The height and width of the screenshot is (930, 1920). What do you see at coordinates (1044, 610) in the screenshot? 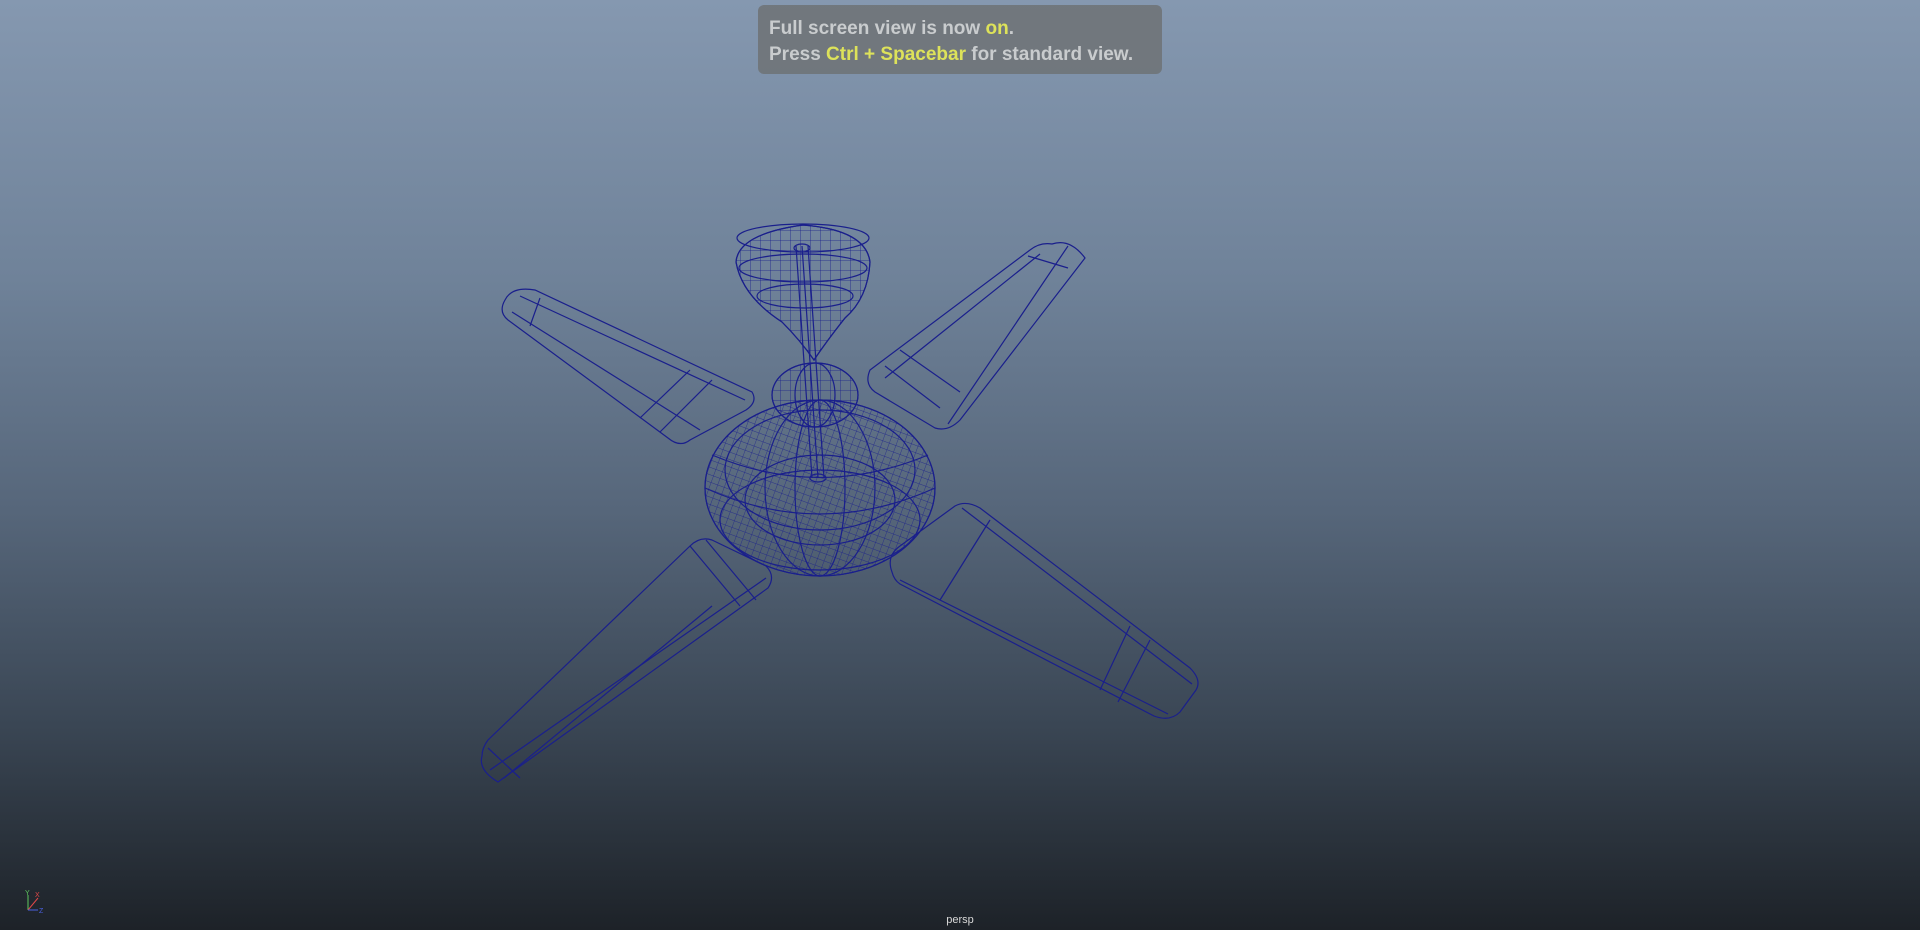
I see `fan-blade-lower-right` at bounding box center [1044, 610].